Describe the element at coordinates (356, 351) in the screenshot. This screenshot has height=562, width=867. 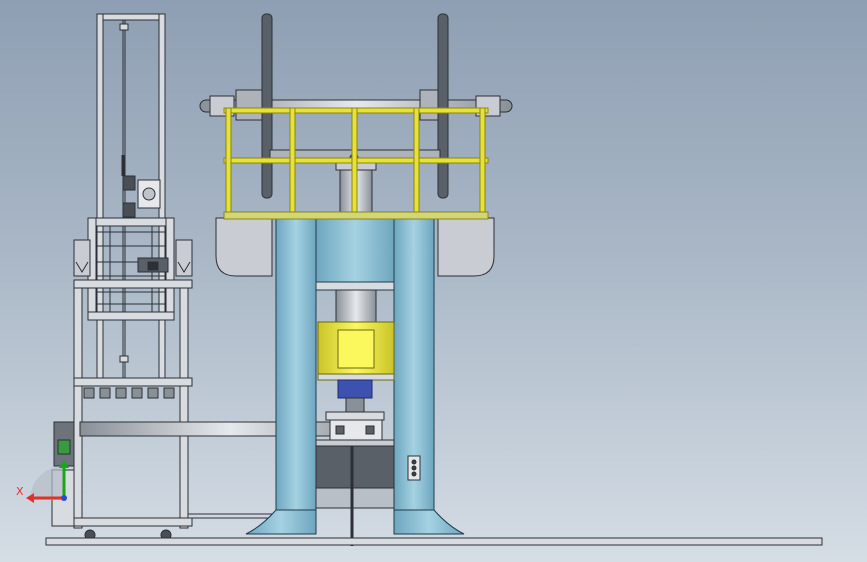
I see `servo-motor` at that location.